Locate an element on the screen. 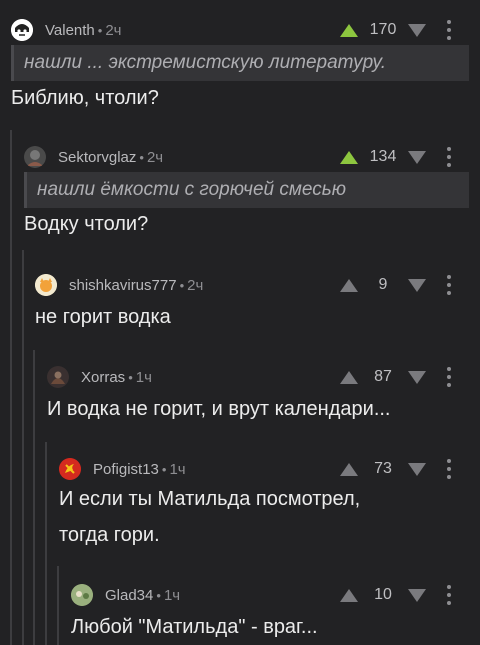 The image size is (480, 645). cat-avatar is located at coordinates (46, 285).